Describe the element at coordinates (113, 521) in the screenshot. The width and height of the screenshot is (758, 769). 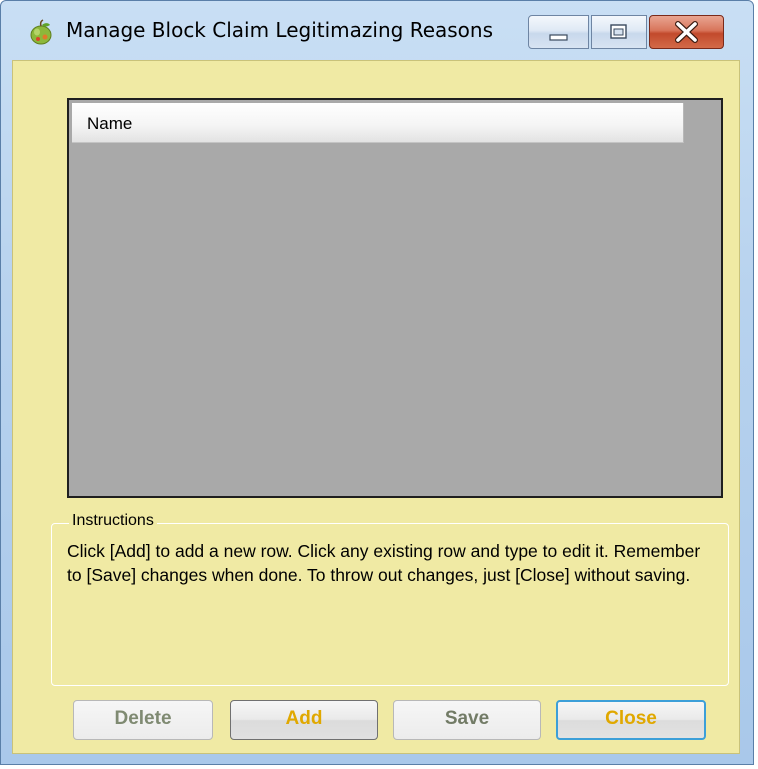
I see `instructions-legend: Instructions` at that location.